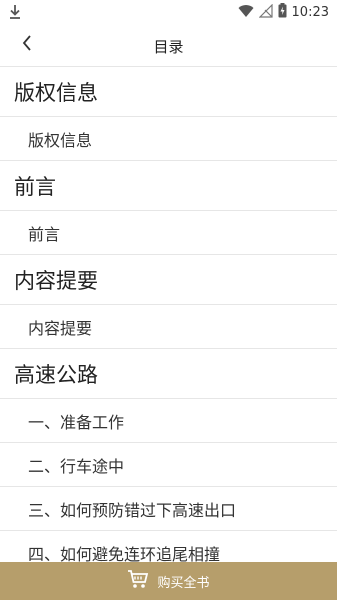 This screenshot has width=337, height=600. I want to click on download-icon, so click(15, 12).